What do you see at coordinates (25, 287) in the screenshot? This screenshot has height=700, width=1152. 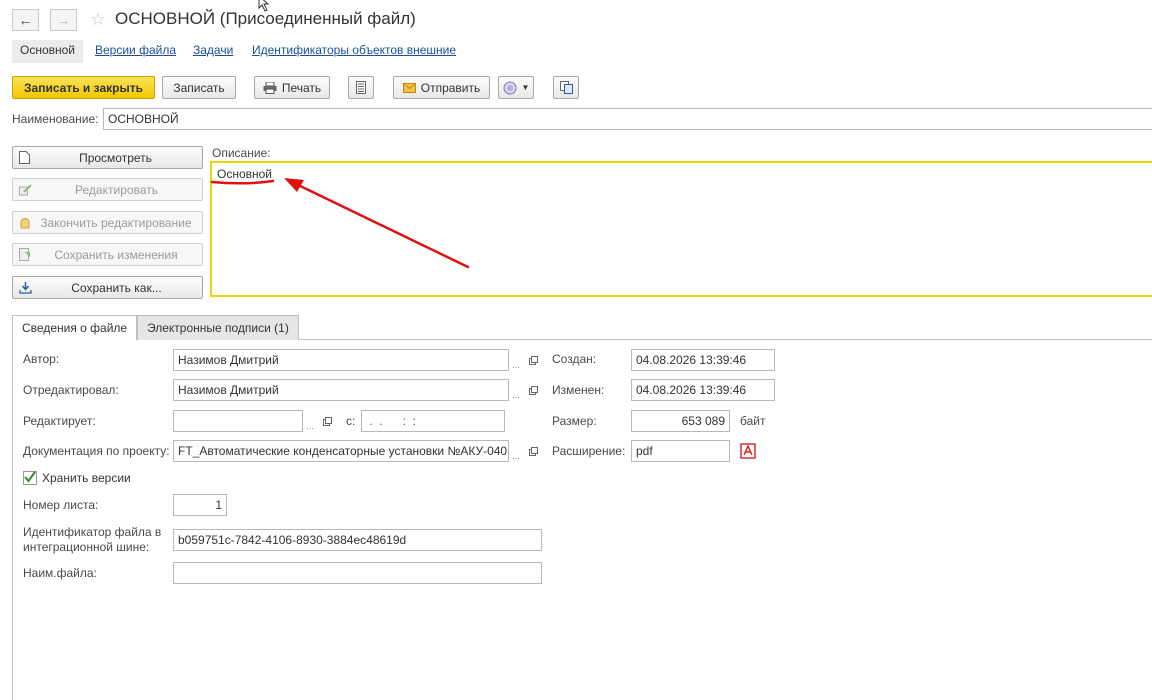 I see `download-icon` at bounding box center [25, 287].